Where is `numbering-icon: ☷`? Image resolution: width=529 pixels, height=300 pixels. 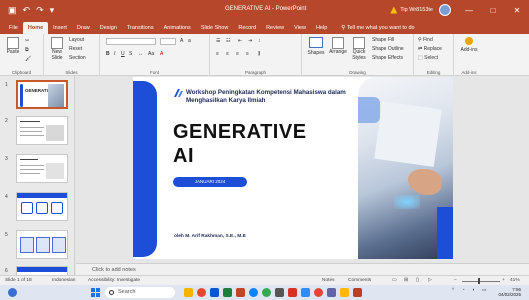
numbering-icon: ☷ is located at coordinates (228, 41).